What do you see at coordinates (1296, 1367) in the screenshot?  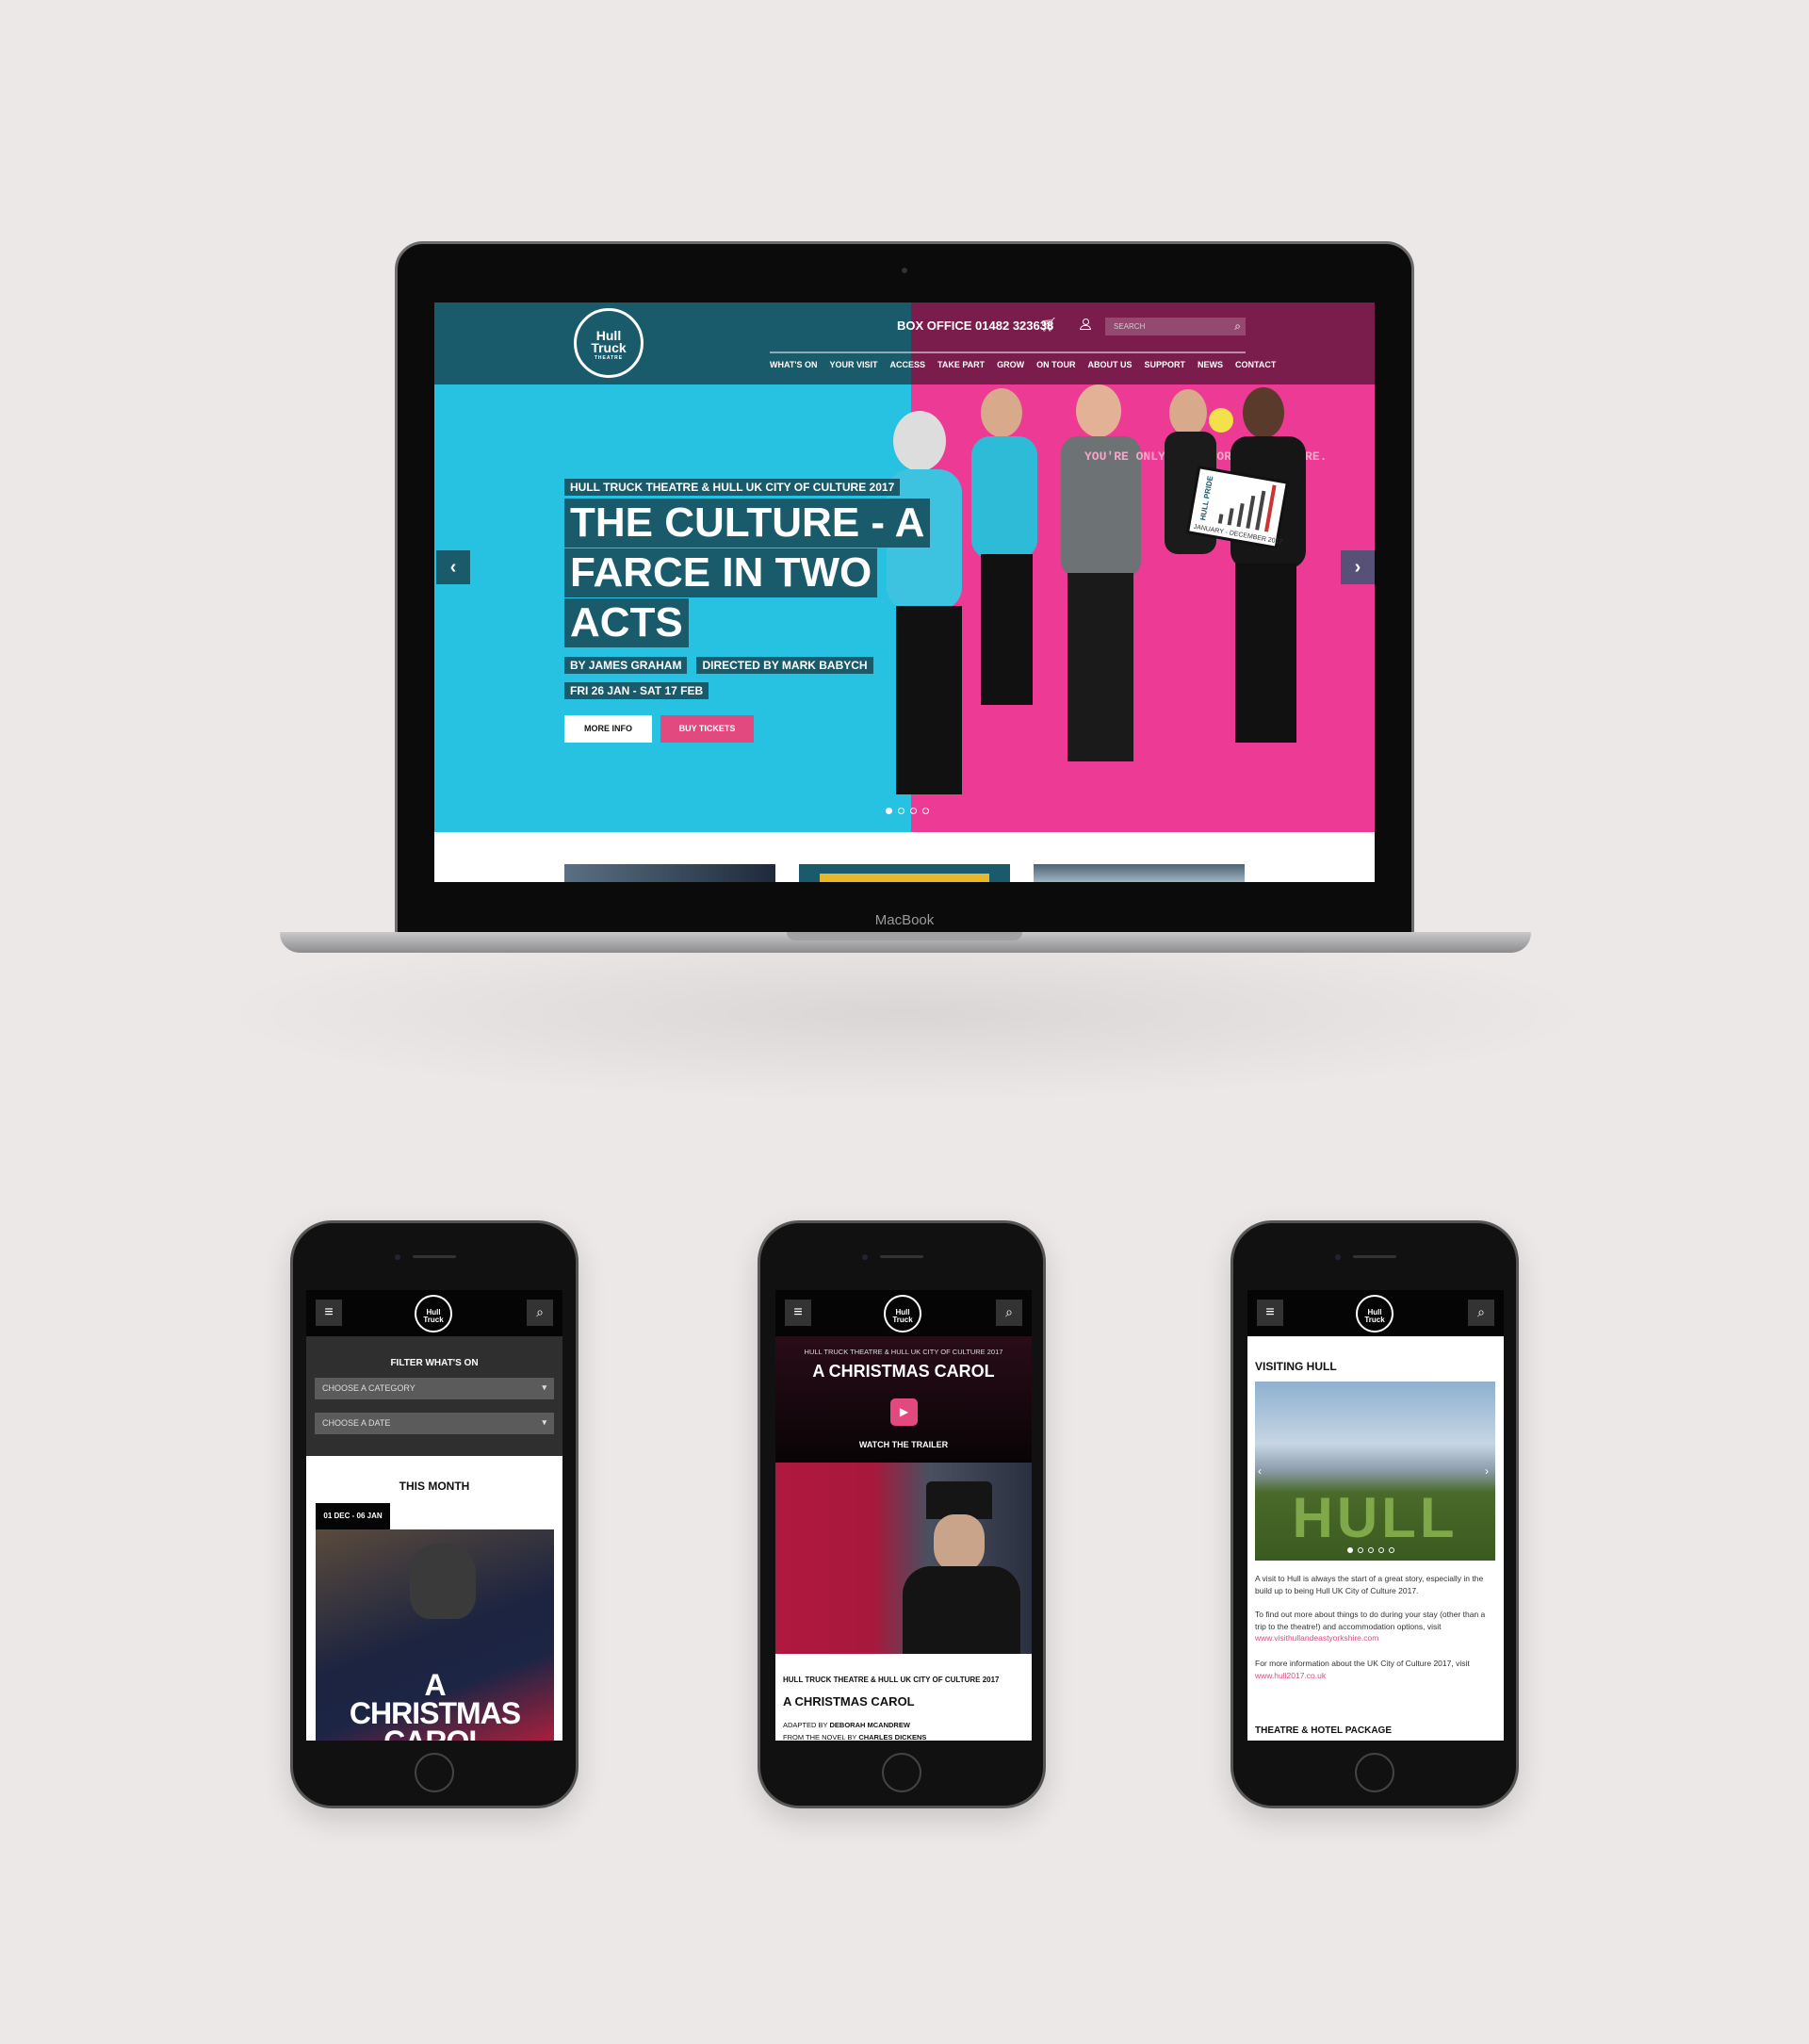 I see `page-title: VISITING HULL` at bounding box center [1296, 1367].